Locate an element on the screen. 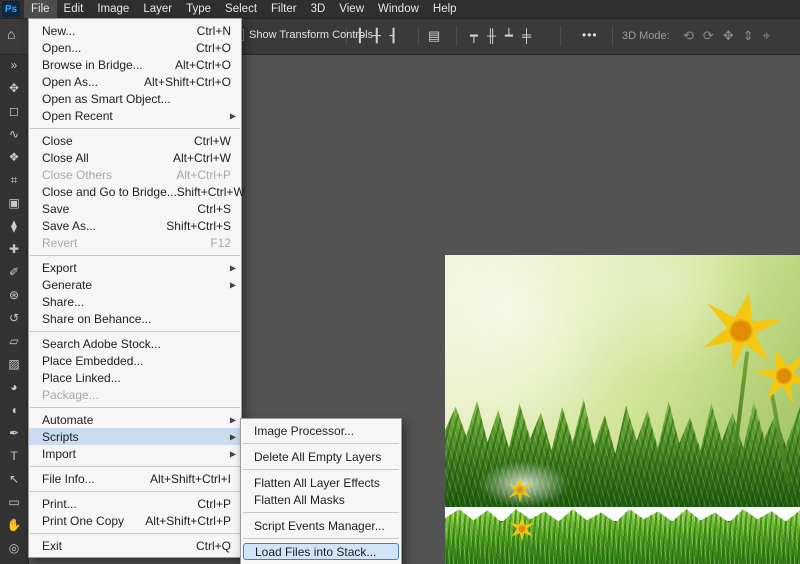  clone-stamp-tool-icon: ⊛ is located at coordinates (14, 295).